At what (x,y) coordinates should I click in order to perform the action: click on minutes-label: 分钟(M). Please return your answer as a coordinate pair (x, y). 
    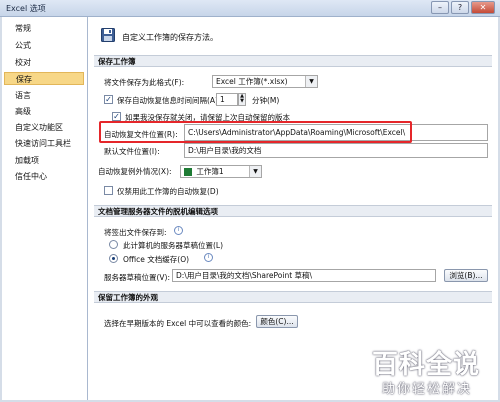
    Looking at the image, I should click on (266, 100).